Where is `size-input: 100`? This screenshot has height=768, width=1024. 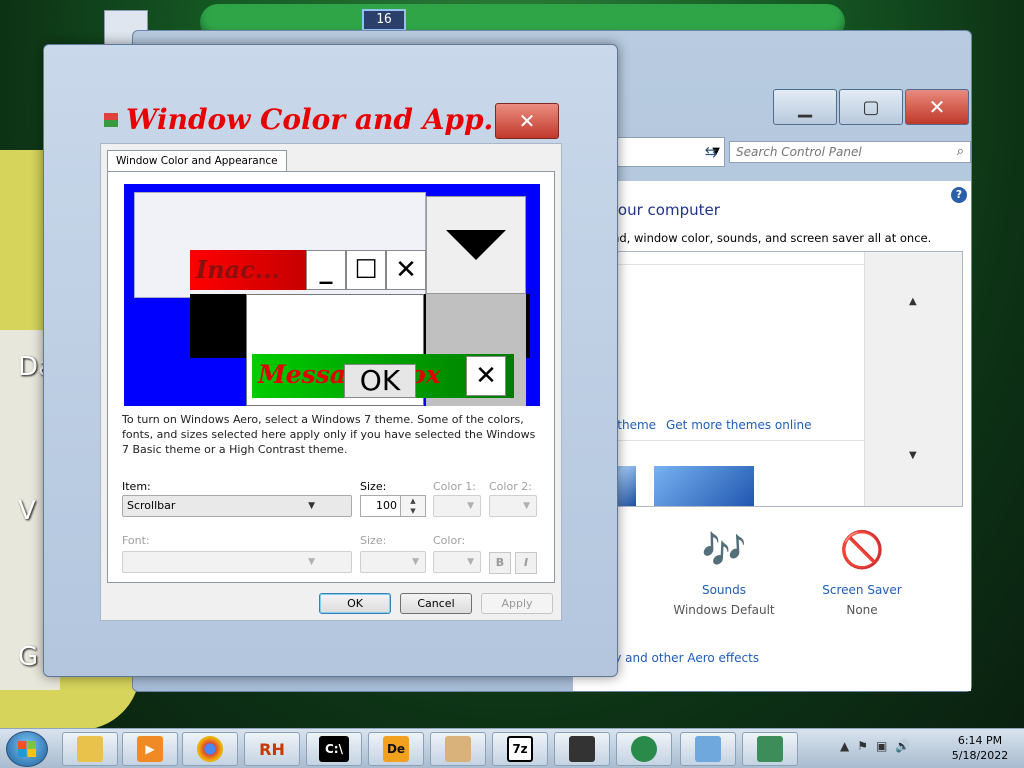 size-input: 100 is located at coordinates (381, 506).